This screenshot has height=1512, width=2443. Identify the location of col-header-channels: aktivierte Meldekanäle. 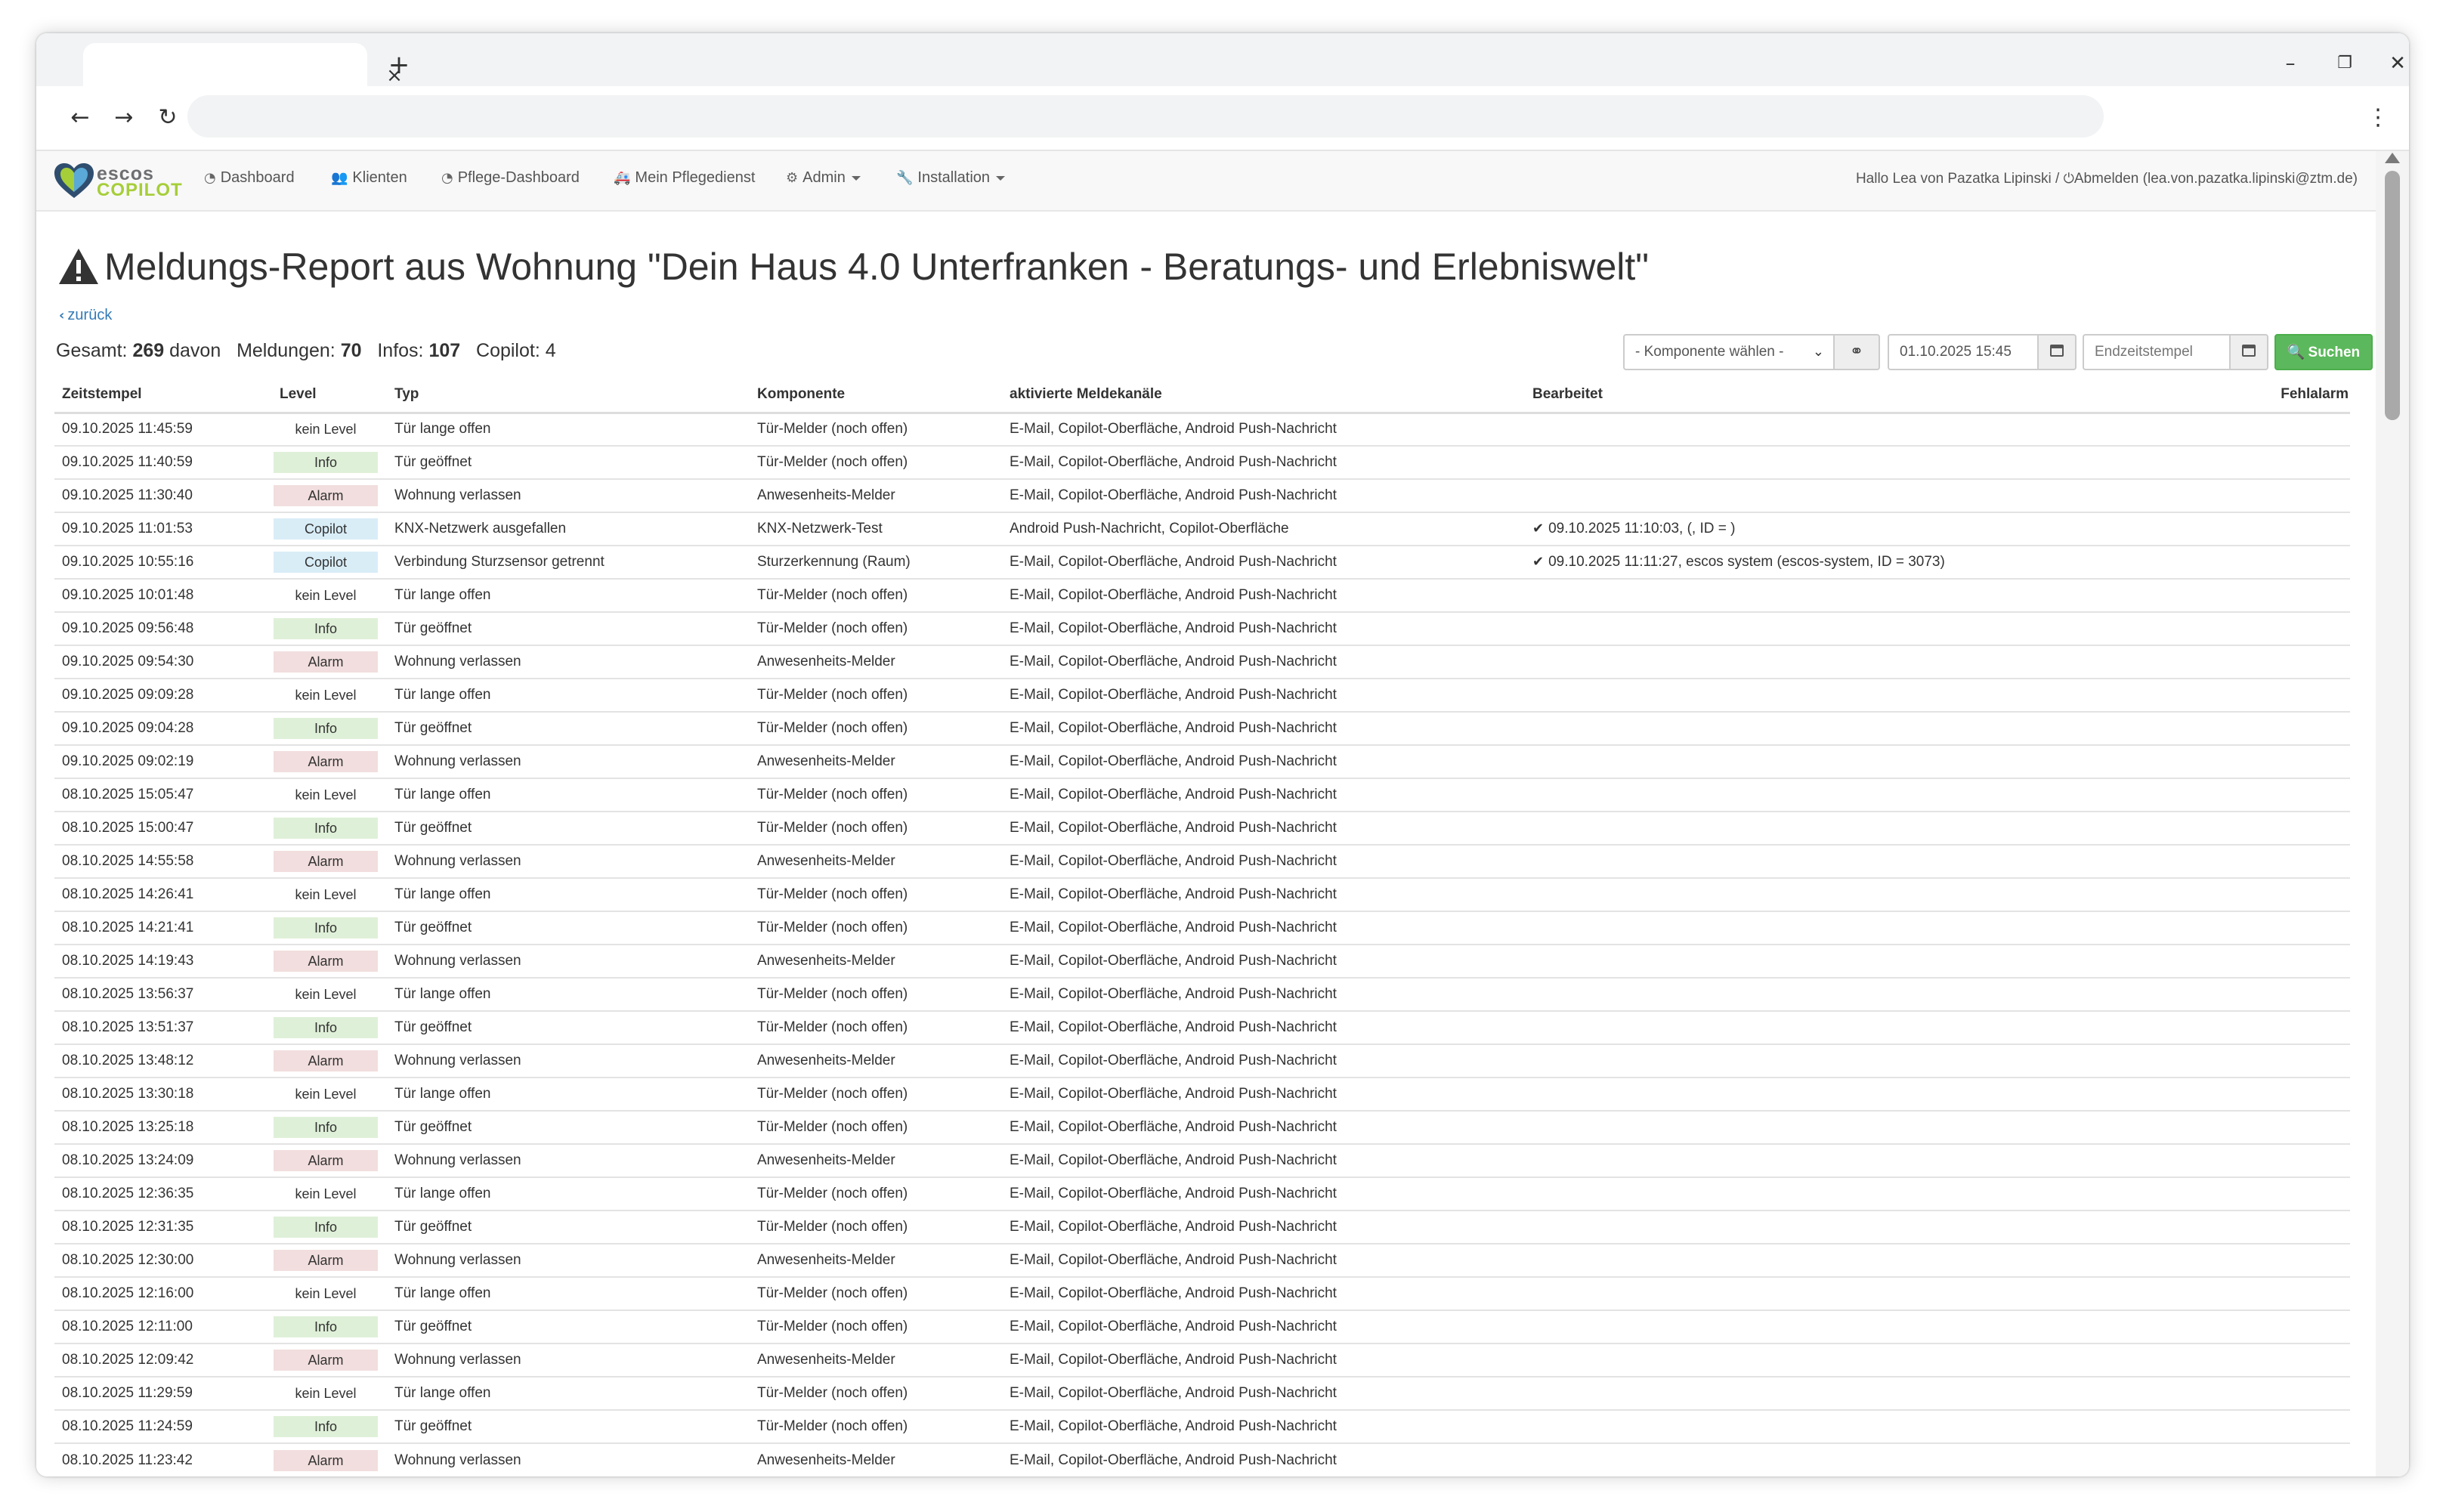
(1263, 396).